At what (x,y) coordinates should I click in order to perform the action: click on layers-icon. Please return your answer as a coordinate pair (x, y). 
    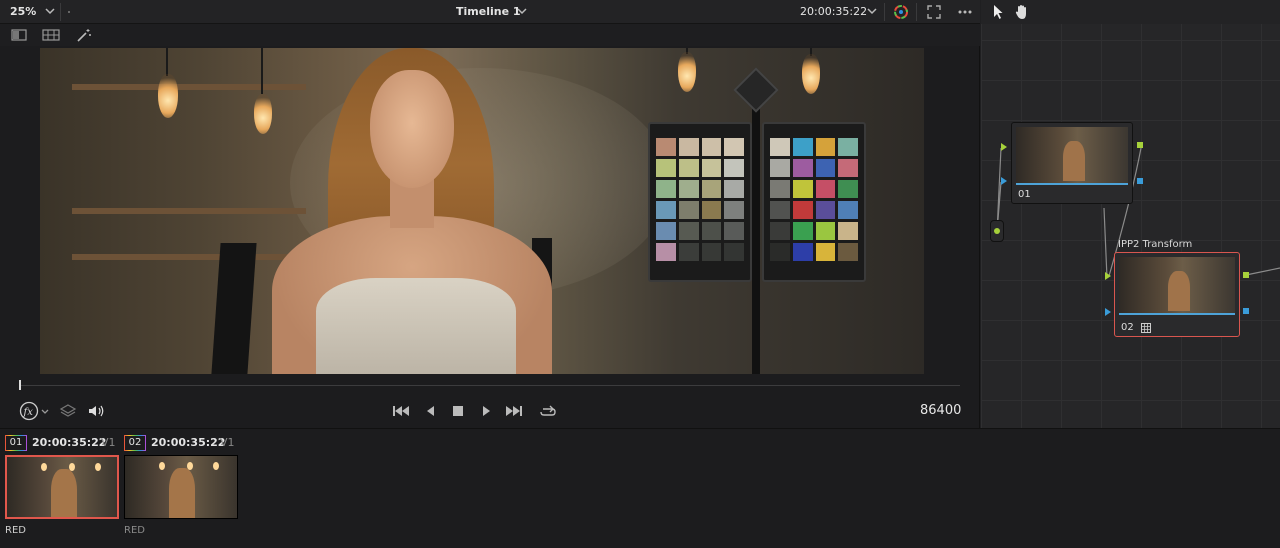
    Looking at the image, I should click on (68, 411).